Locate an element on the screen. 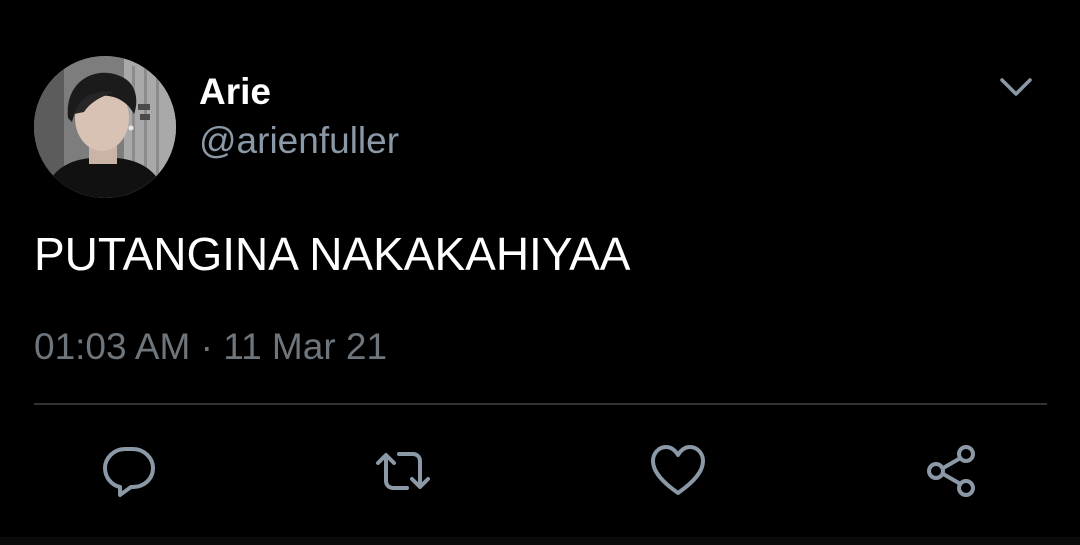 The width and height of the screenshot is (1080, 545). reply-button is located at coordinates (129, 471).